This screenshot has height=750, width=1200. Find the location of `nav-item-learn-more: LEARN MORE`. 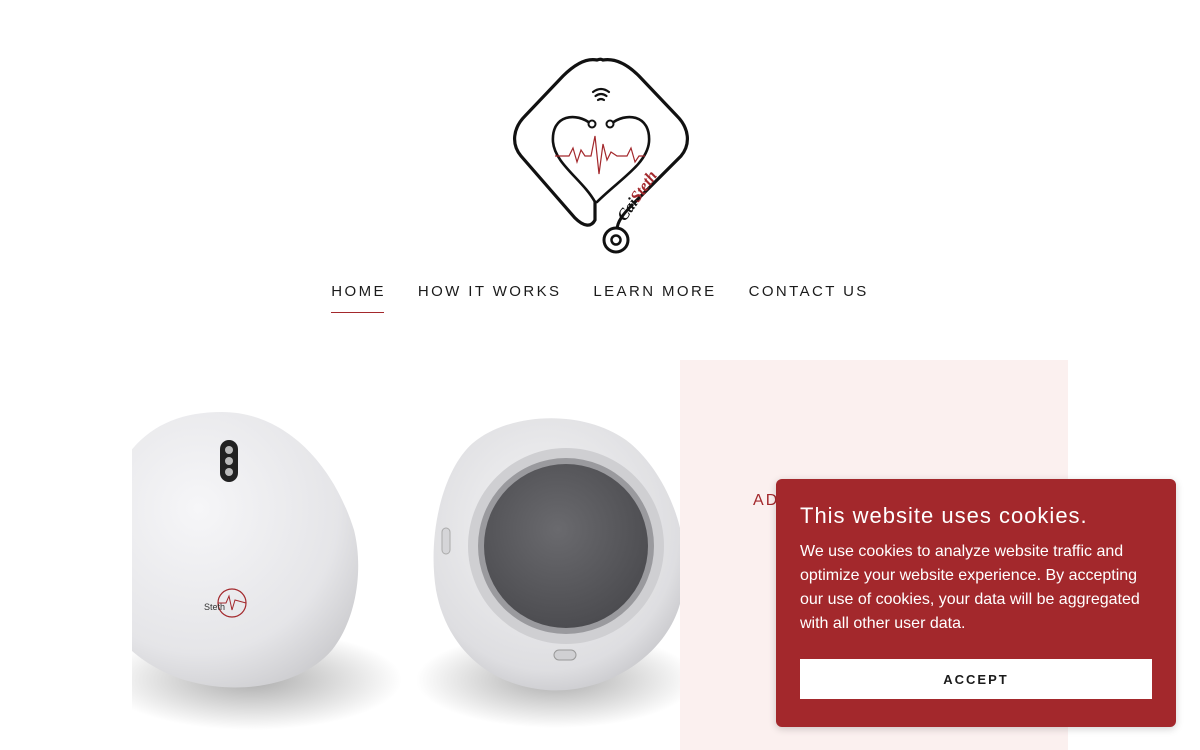

nav-item-learn-more: LEARN MORE is located at coordinates (654, 298).